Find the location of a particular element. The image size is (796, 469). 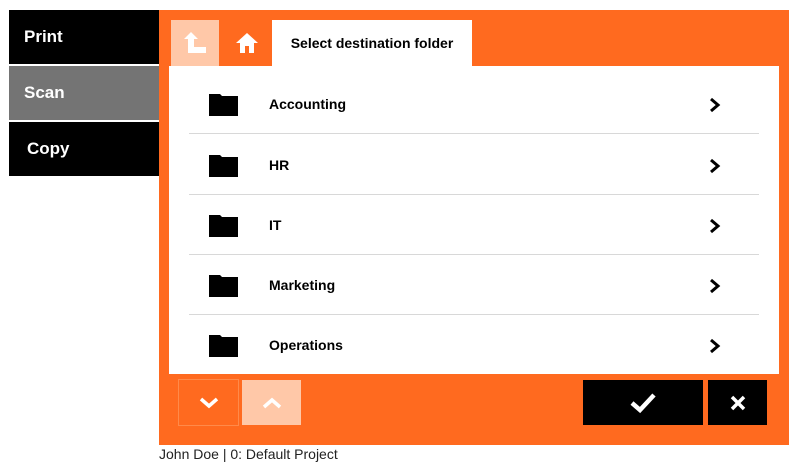

nav-print: Print is located at coordinates (84, 37).